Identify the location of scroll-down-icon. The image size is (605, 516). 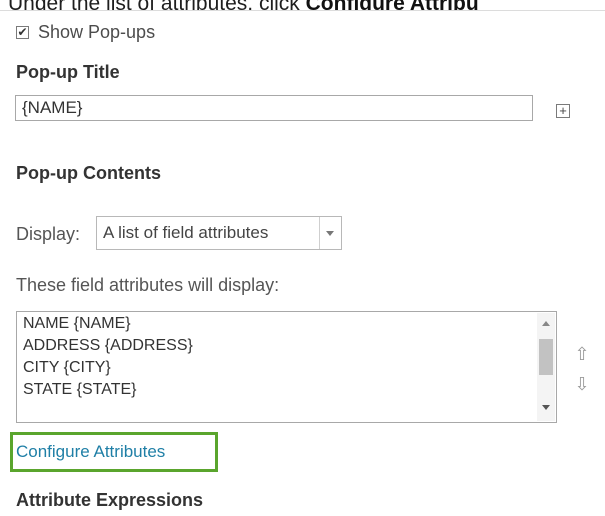
(546, 407).